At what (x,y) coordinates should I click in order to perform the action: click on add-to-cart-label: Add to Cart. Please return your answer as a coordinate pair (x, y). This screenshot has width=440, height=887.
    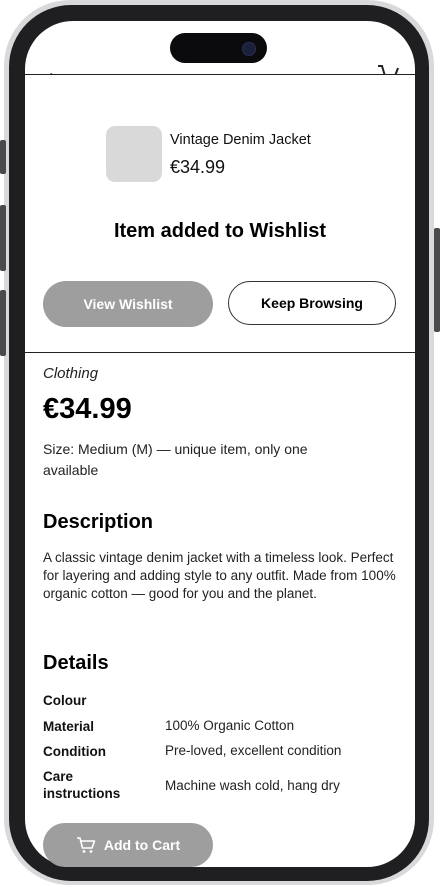
    Looking at the image, I should click on (142, 845).